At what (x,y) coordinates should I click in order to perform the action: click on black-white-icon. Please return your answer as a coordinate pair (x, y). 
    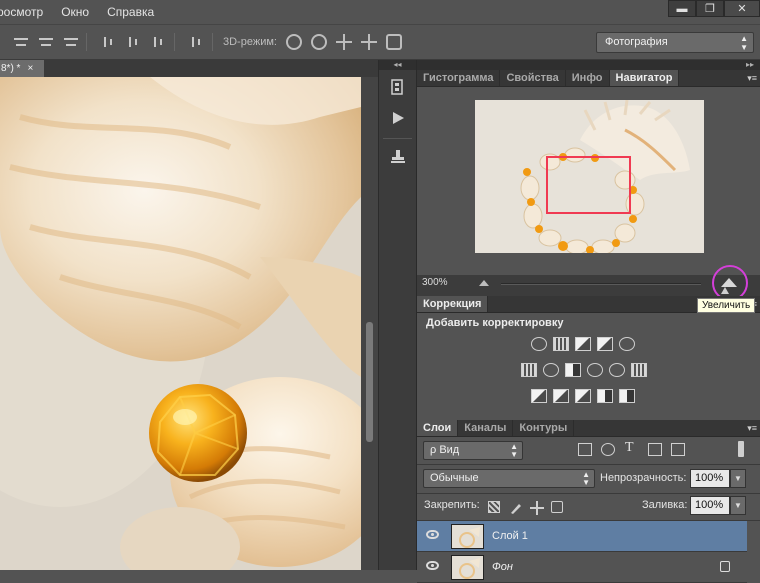
    Looking at the image, I should click on (573, 370).